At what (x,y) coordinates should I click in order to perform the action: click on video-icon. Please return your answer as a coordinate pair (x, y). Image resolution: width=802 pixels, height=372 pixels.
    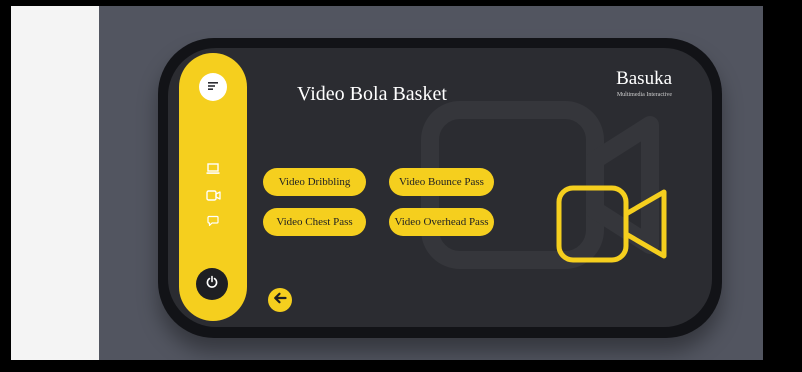
    Looking at the image, I should click on (213, 195).